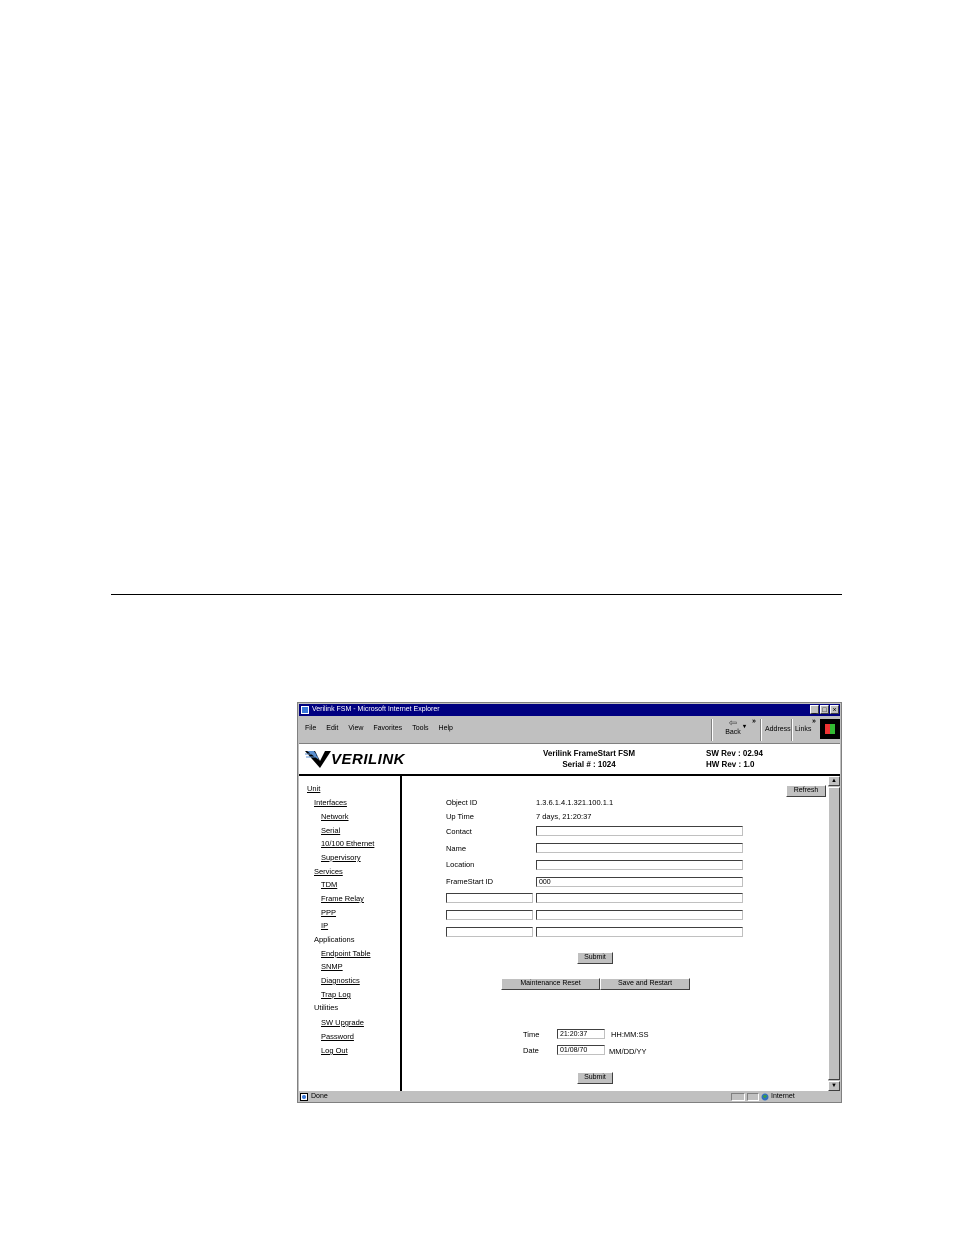 The width and height of the screenshot is (954, 1235). Describe the element at coordinates (550, 984) in the screenshot. I see `maintenance-reset-button: Maintenance Reset` at that location.